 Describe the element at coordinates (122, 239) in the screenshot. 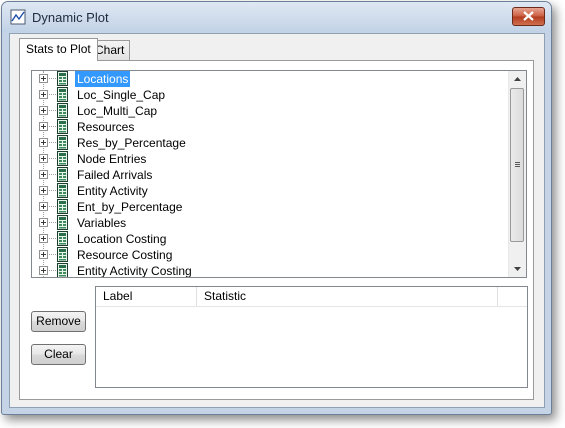

I see `tree-item-label: Location Costing` at that location.